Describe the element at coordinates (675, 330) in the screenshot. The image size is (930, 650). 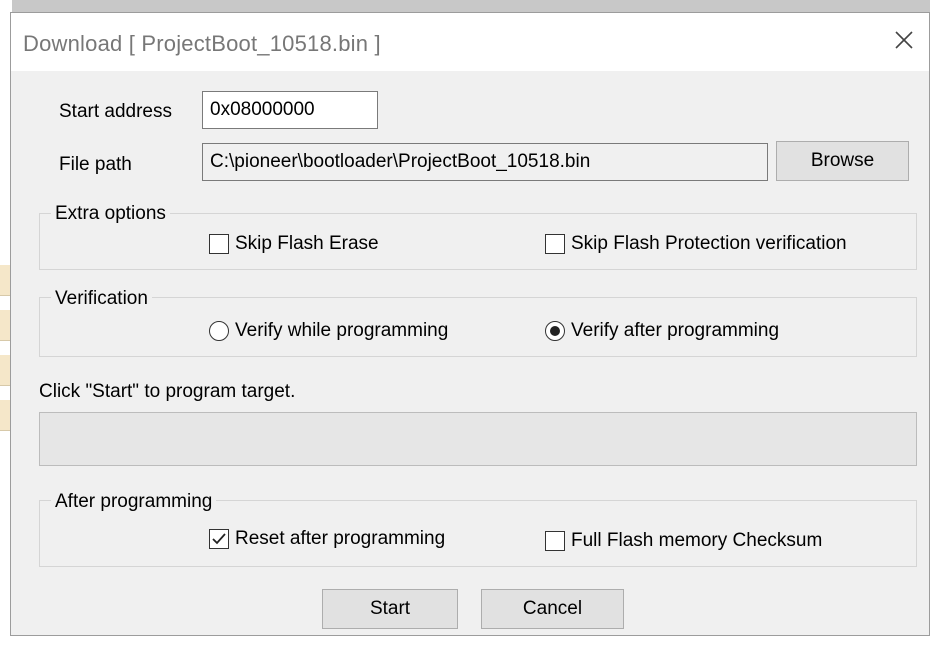
I see `verify-after-programming-label: Verify after programming` at that location.